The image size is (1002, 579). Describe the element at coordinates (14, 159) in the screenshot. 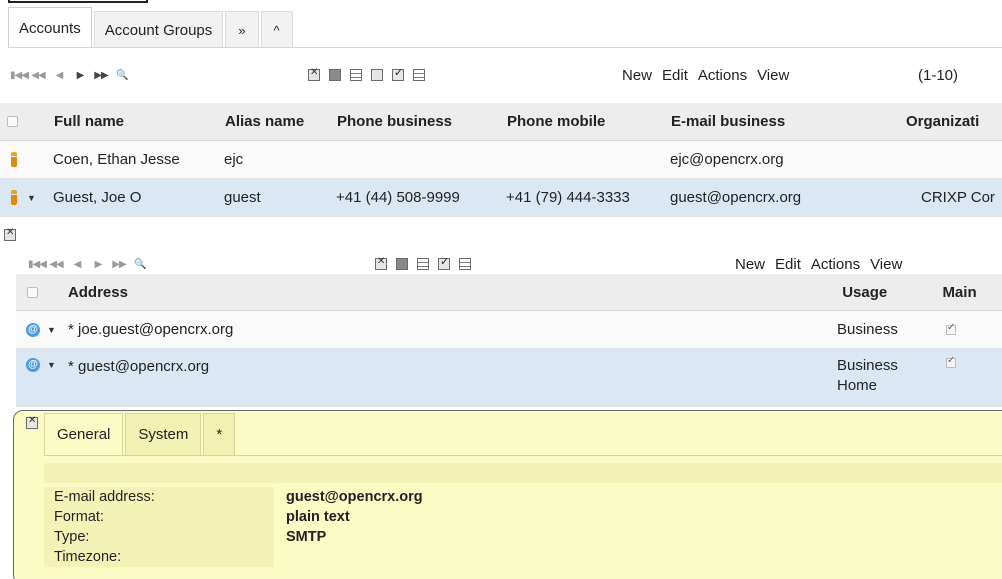

I see `person-icon` at that location.